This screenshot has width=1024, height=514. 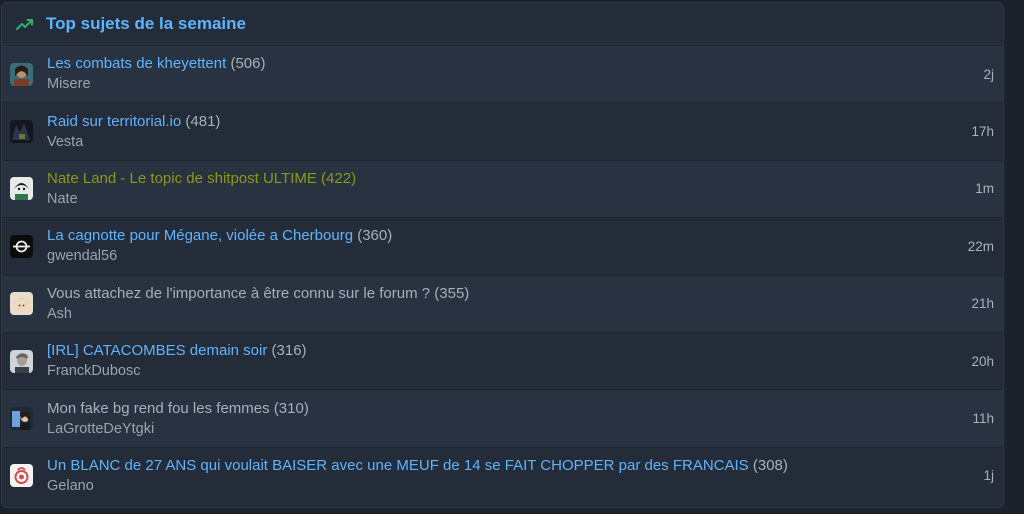 What do you see at coordinates (291, 408) in the screenshot?
I see `reply-count: (310)` at bounding box center [291, 408].